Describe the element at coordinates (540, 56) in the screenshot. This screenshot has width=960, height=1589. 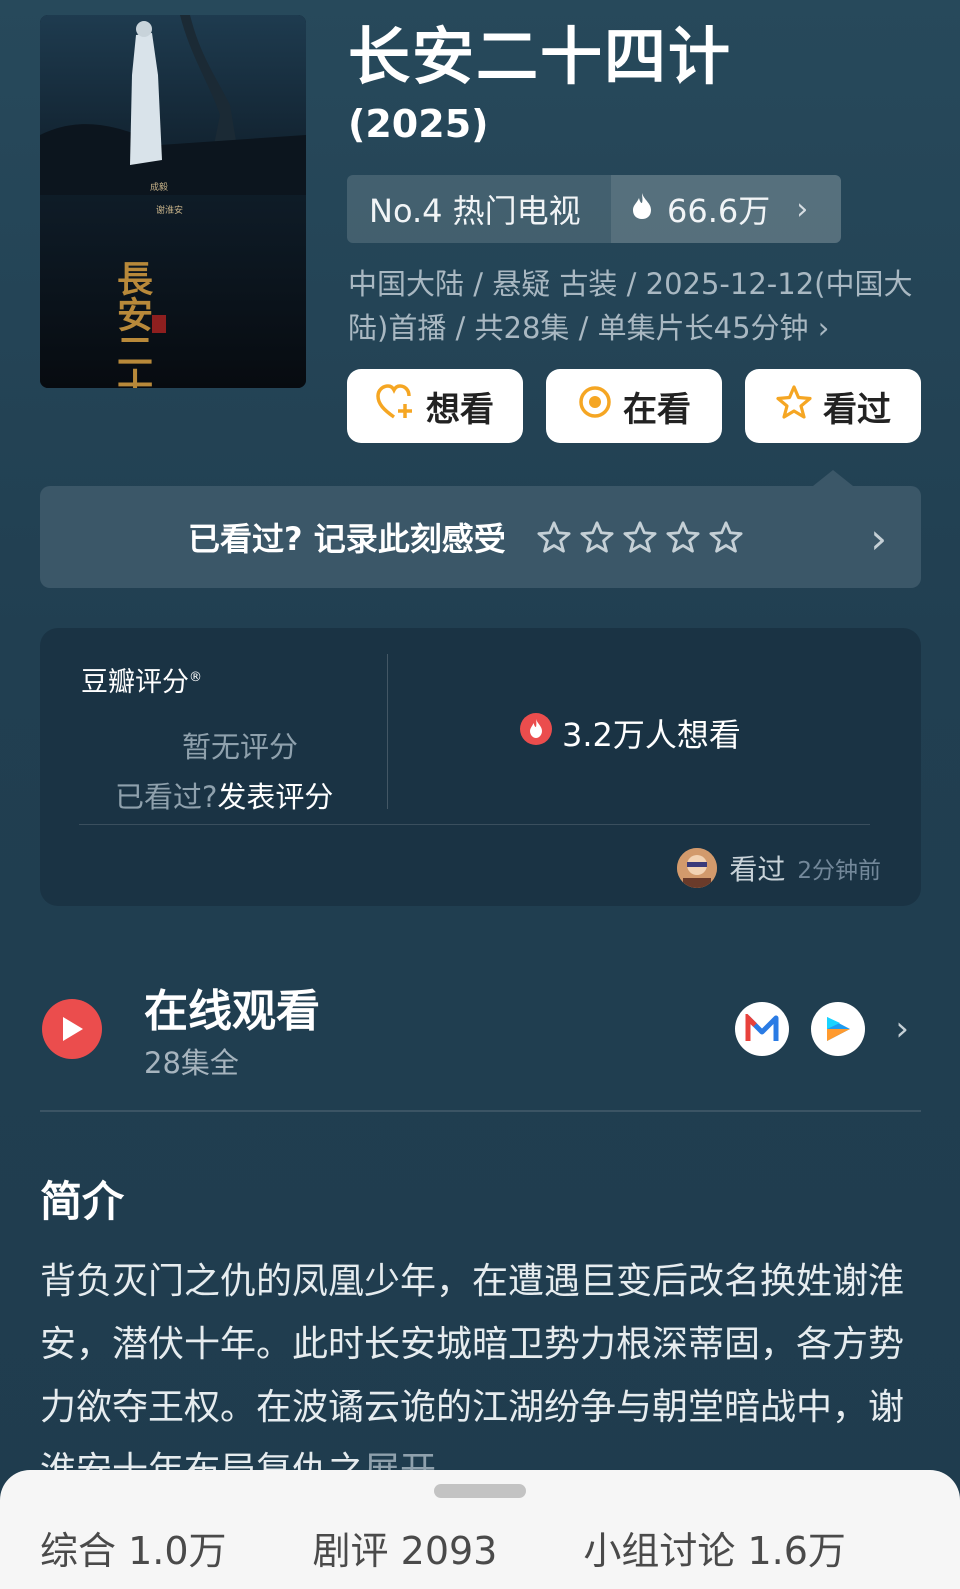
I see `show-title: 长安二十四计` at that location.